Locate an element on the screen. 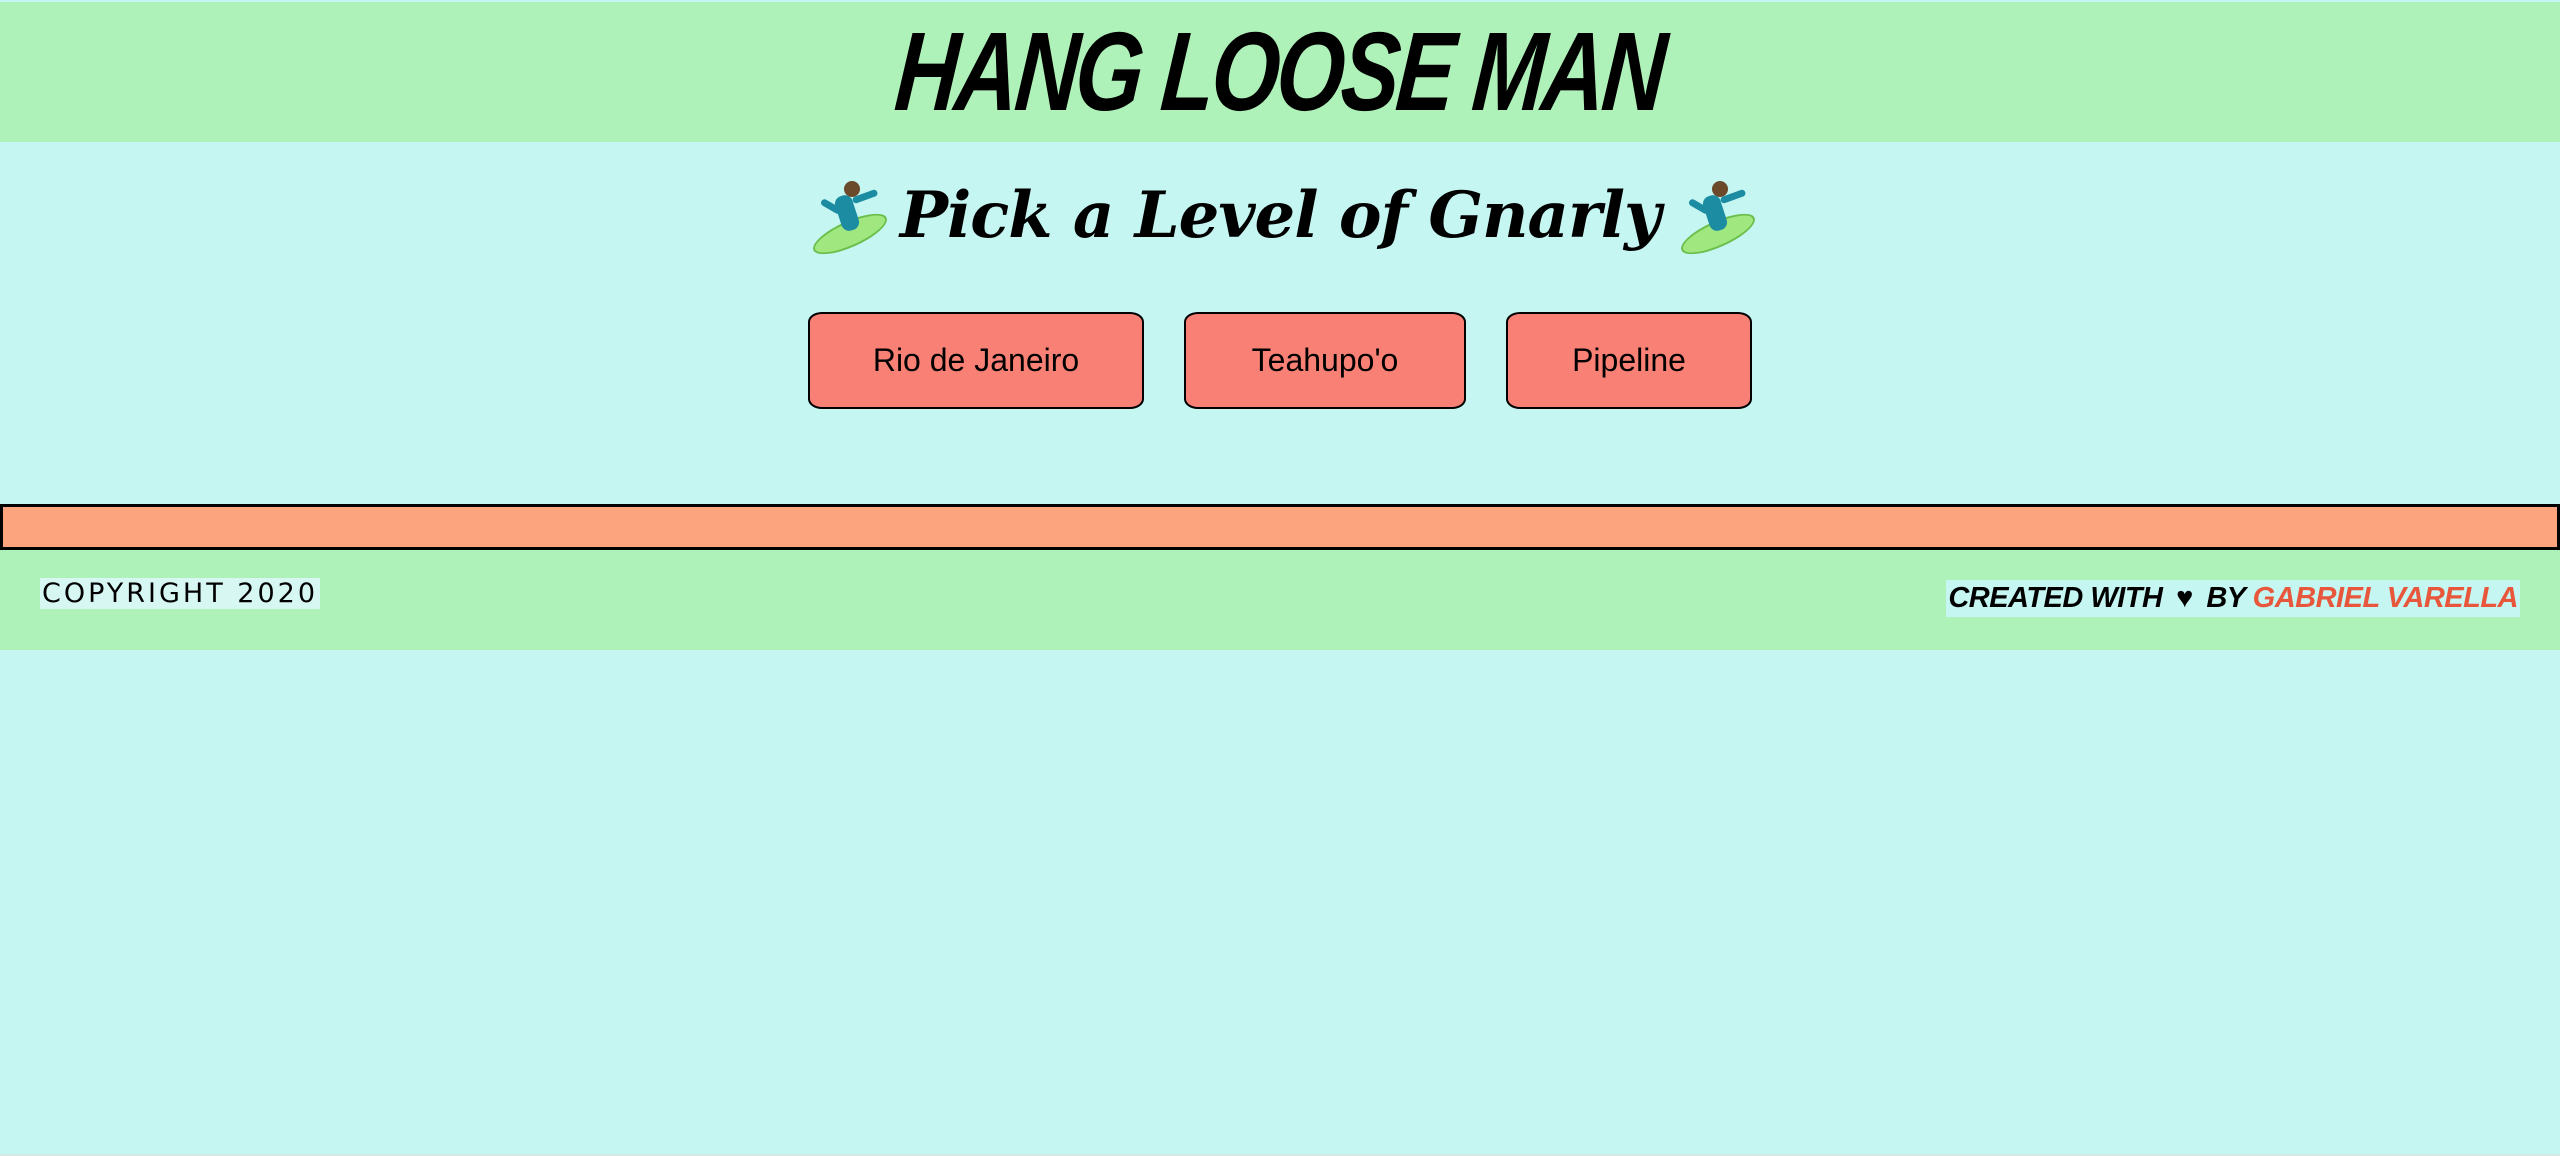  page-subtitle: Pick a Level of Gnarly is located at coordinates (1280, 215).